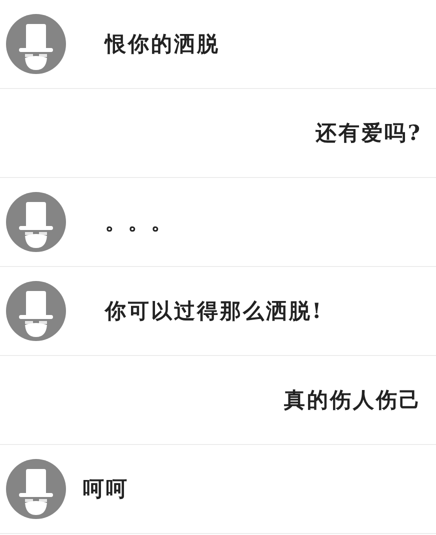  What do you see at coordinates (369, 133) in the screenshot?
I see `message-text: 还有爱吗?` at bounding box center [369, 133].